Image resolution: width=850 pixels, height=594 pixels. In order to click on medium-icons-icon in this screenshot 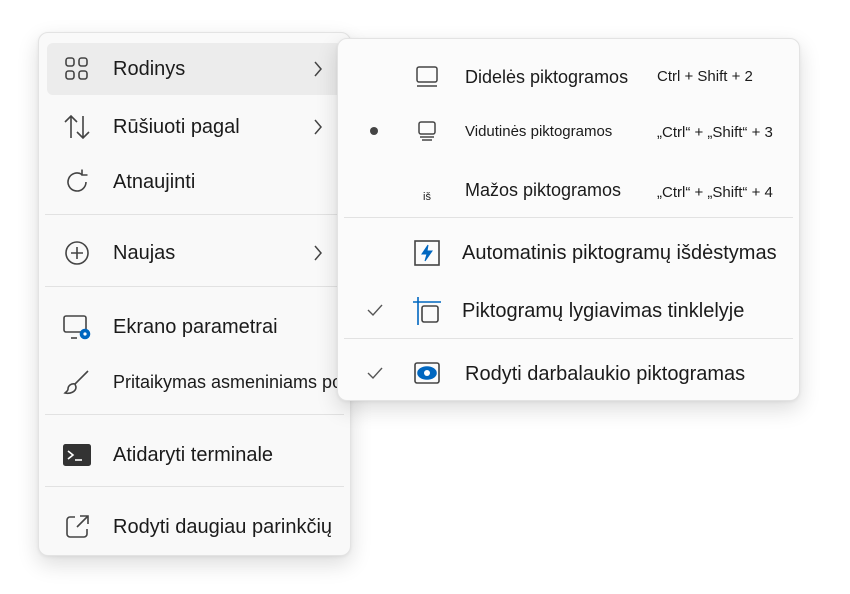, I will do `click(427, 131)`.